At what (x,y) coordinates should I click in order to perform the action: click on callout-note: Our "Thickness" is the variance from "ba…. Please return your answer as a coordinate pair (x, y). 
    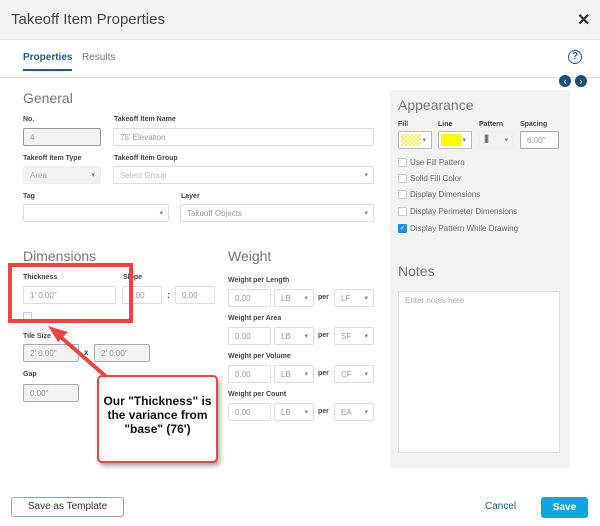
    Looking at the image, I should click on (157, 419).